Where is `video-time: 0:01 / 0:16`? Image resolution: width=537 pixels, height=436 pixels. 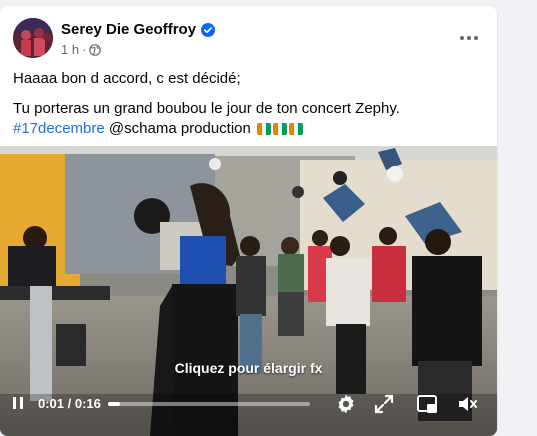 video-time: 0:01 / 0:16 is located at coordinates (69, 403).